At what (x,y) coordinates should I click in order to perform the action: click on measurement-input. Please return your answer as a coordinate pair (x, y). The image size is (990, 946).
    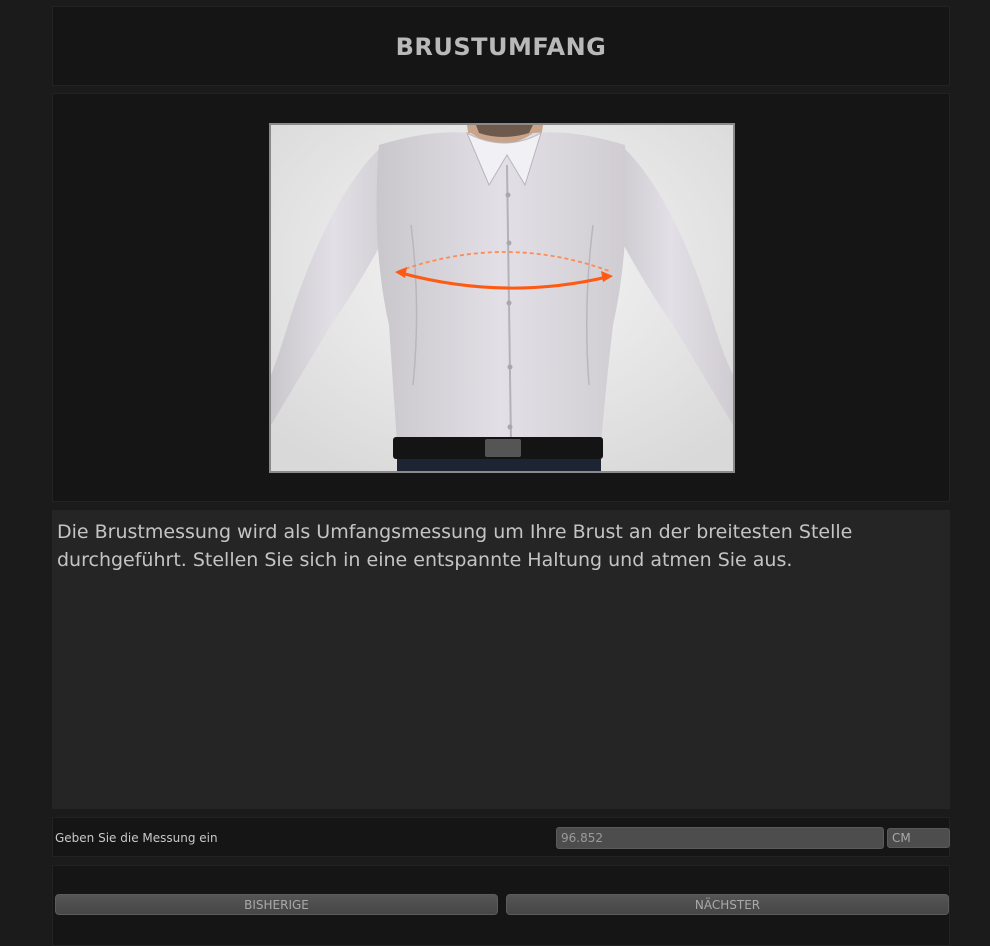
    Looking at the image, I should click on (720, 838).